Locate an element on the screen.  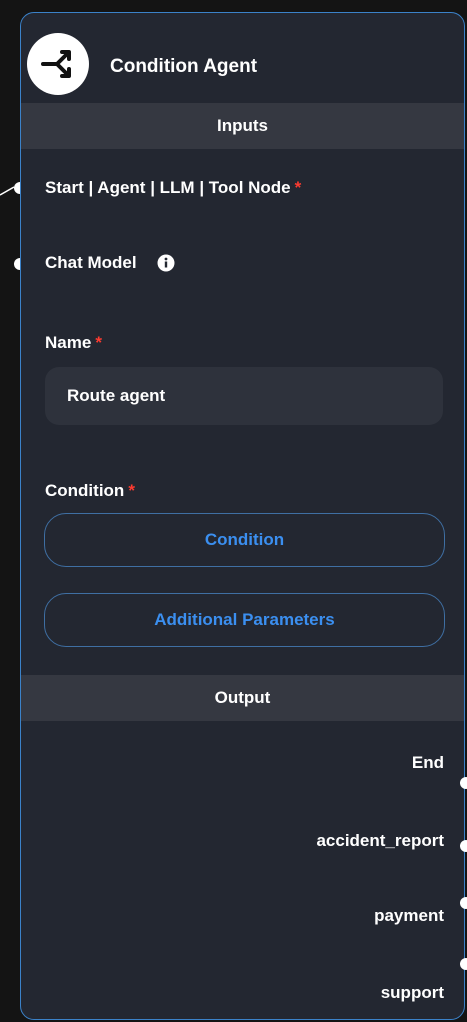
output-end-label: End is located at coordinates (427, 762).